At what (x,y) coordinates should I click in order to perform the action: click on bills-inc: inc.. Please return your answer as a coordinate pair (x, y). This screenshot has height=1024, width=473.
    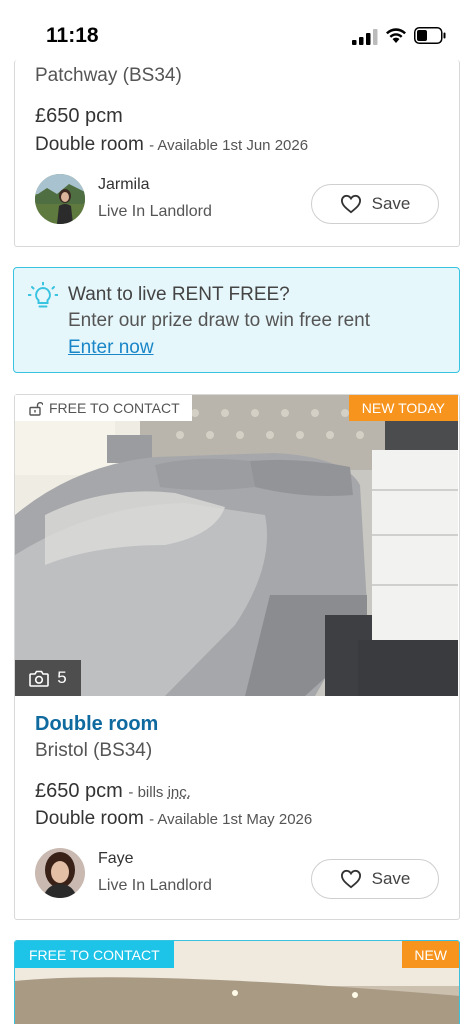
    Looking at the image, I should click on (179, 792).